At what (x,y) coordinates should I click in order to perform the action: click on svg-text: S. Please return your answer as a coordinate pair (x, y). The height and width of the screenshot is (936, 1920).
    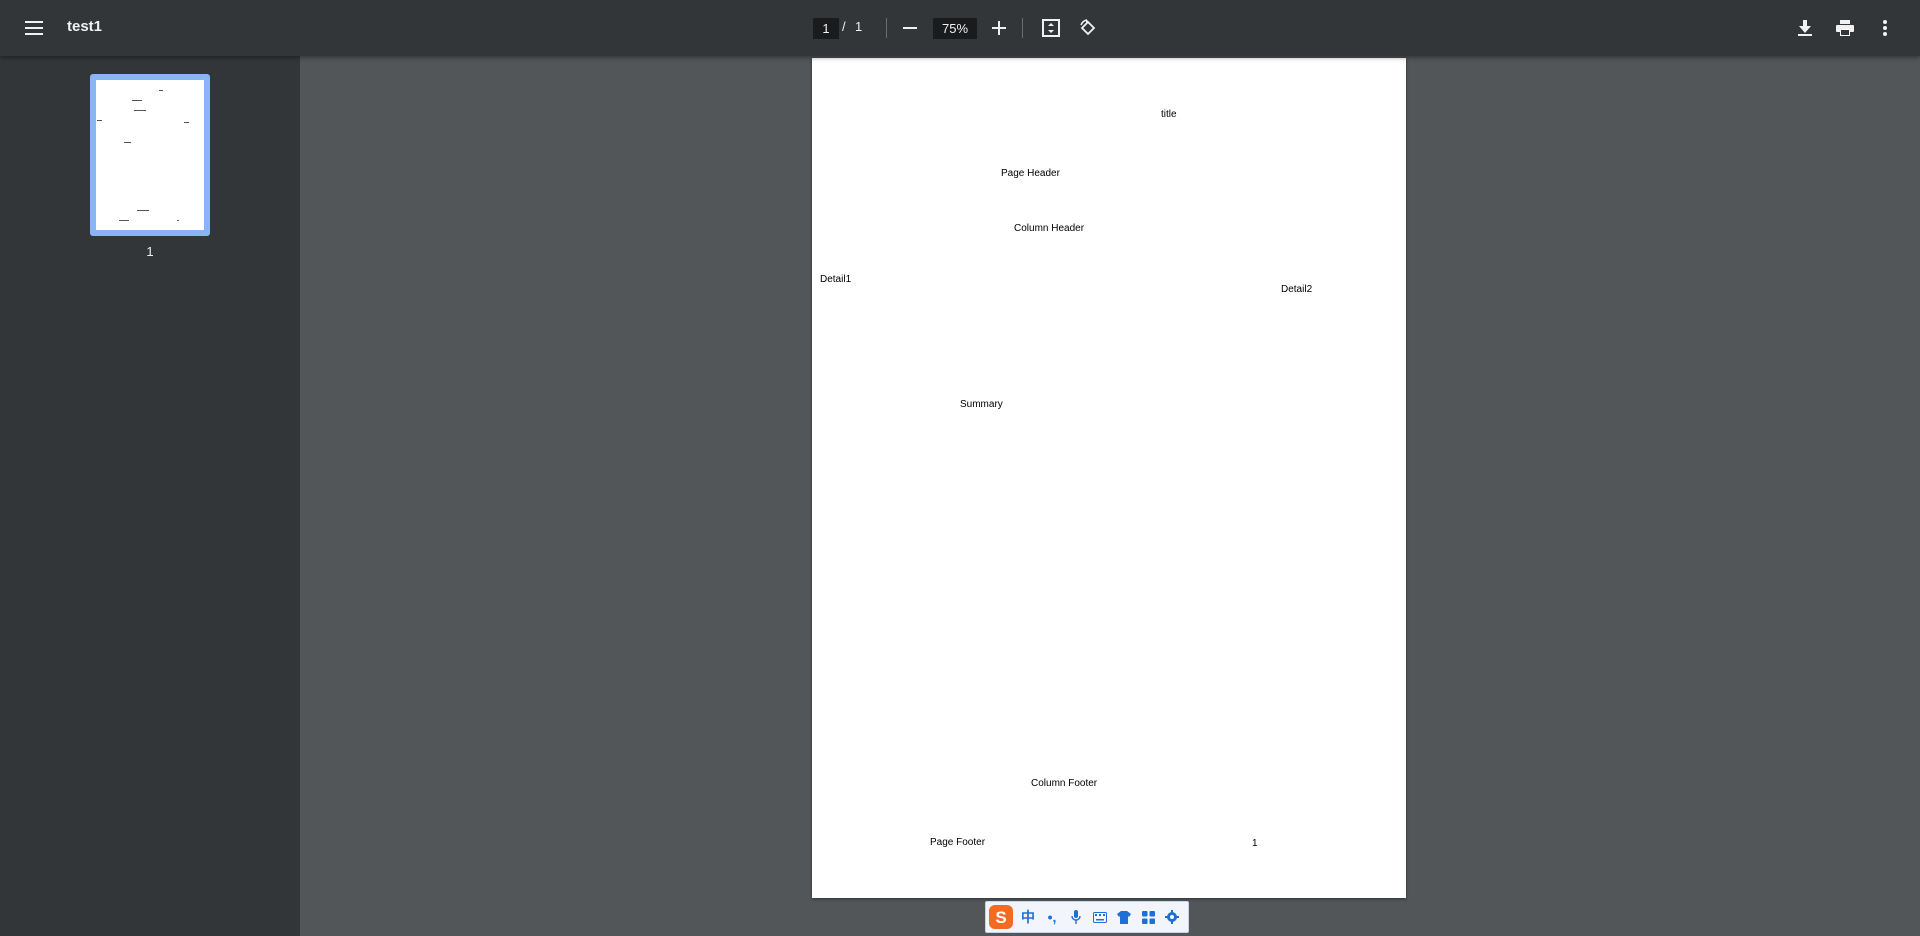
    Looking at the image, I should click on (1000, 917).